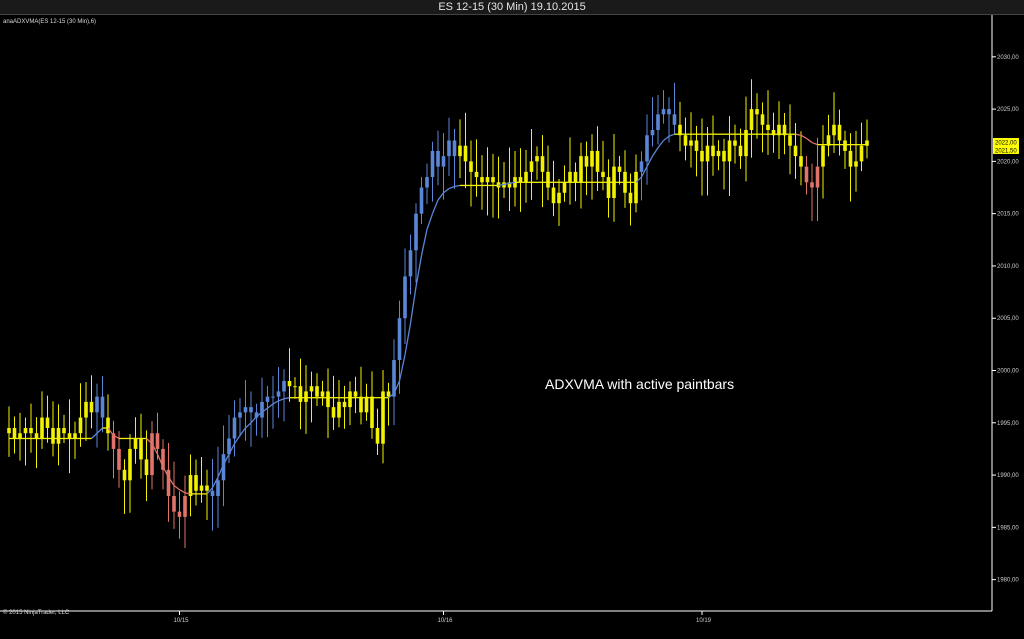 This screenshot has width=1024, height=639. What do you see at coordinates (1008, 581) in the screenshot?
I see `y-tick-label: 1980,00` at bounding box center [1008, 581].